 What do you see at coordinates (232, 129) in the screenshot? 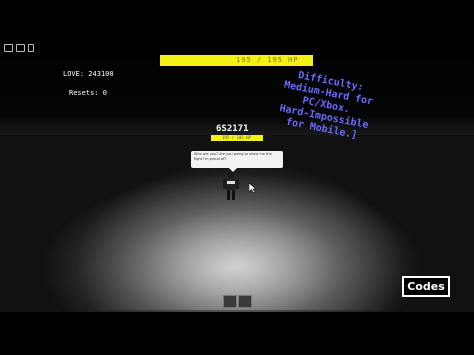
I see `player-name: 6S2171` at bounding box center [232, 129].